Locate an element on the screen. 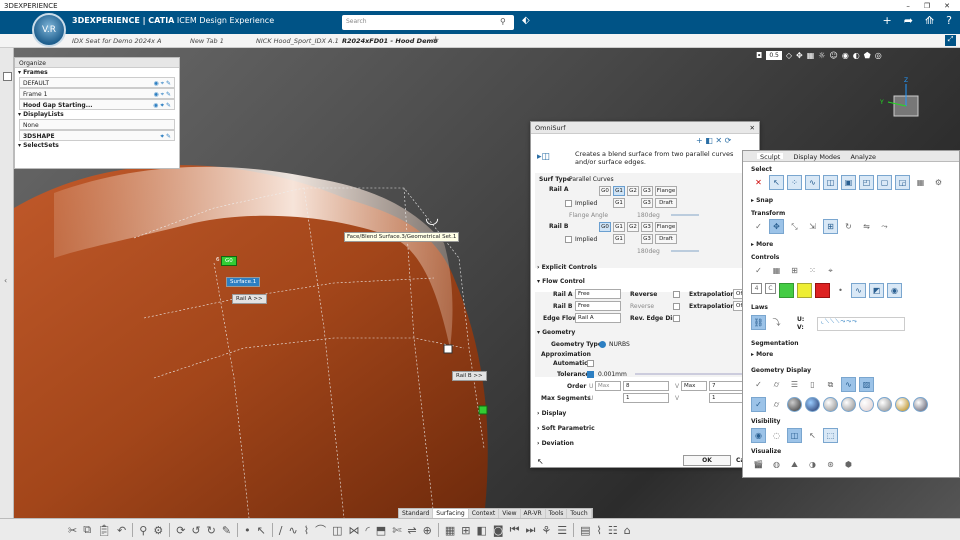 The height and width of the screenshot is (540, 960). tree-icon: ⚘ is located at coordinates (546, 530).